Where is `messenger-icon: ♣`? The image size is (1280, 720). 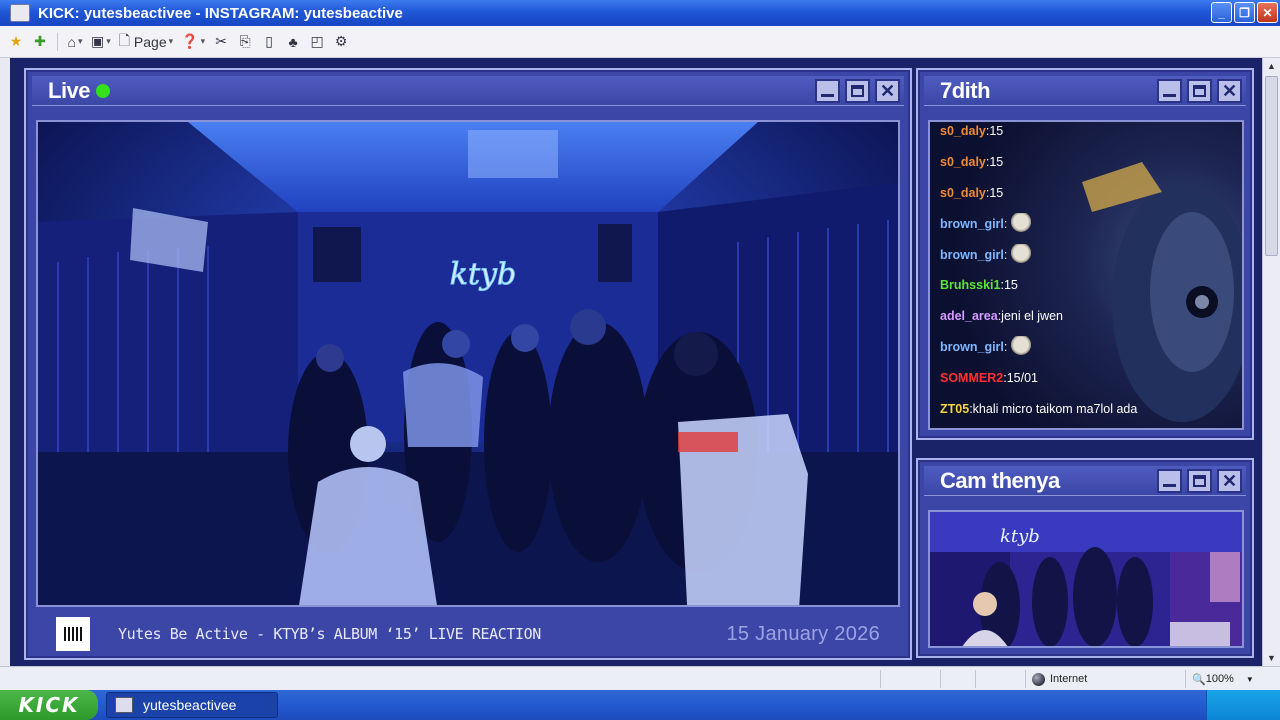
messenger-icon: ♣ is located at coordinates (293, 42).